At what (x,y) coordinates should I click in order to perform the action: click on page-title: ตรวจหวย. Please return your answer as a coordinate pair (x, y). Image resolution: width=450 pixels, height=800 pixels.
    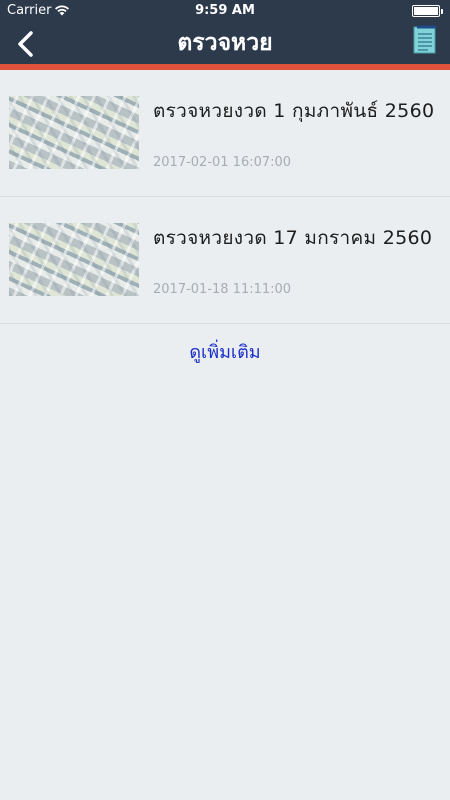
    Looking at the image, I should click on (225, 43).